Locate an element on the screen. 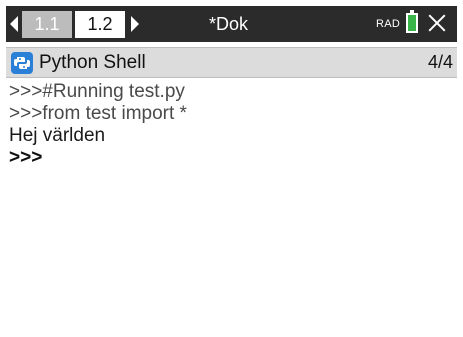 The image size is (463, 337). top-bar: 1.1 1.2 *Dok RAD is located at coordinates (231, 24).